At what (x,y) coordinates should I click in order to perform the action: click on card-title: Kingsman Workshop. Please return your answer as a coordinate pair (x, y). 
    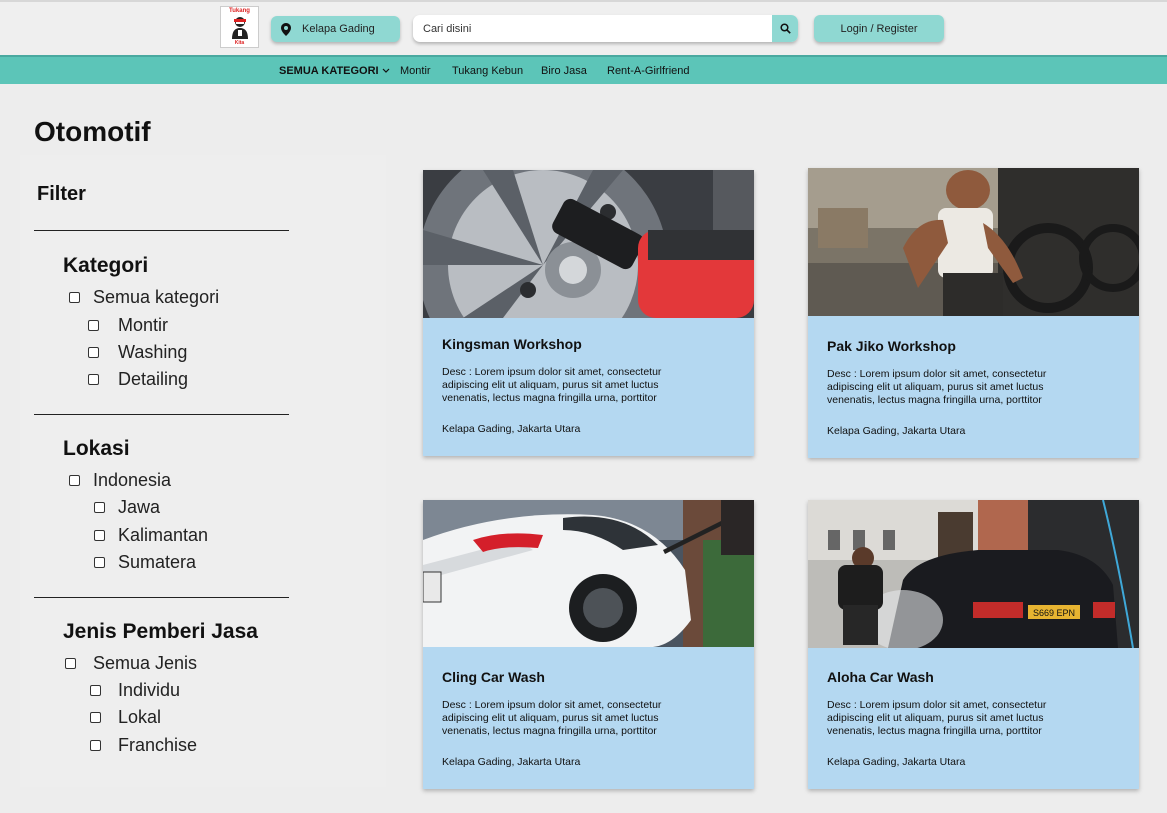
    Looking at the image, I should click on (512, 344).